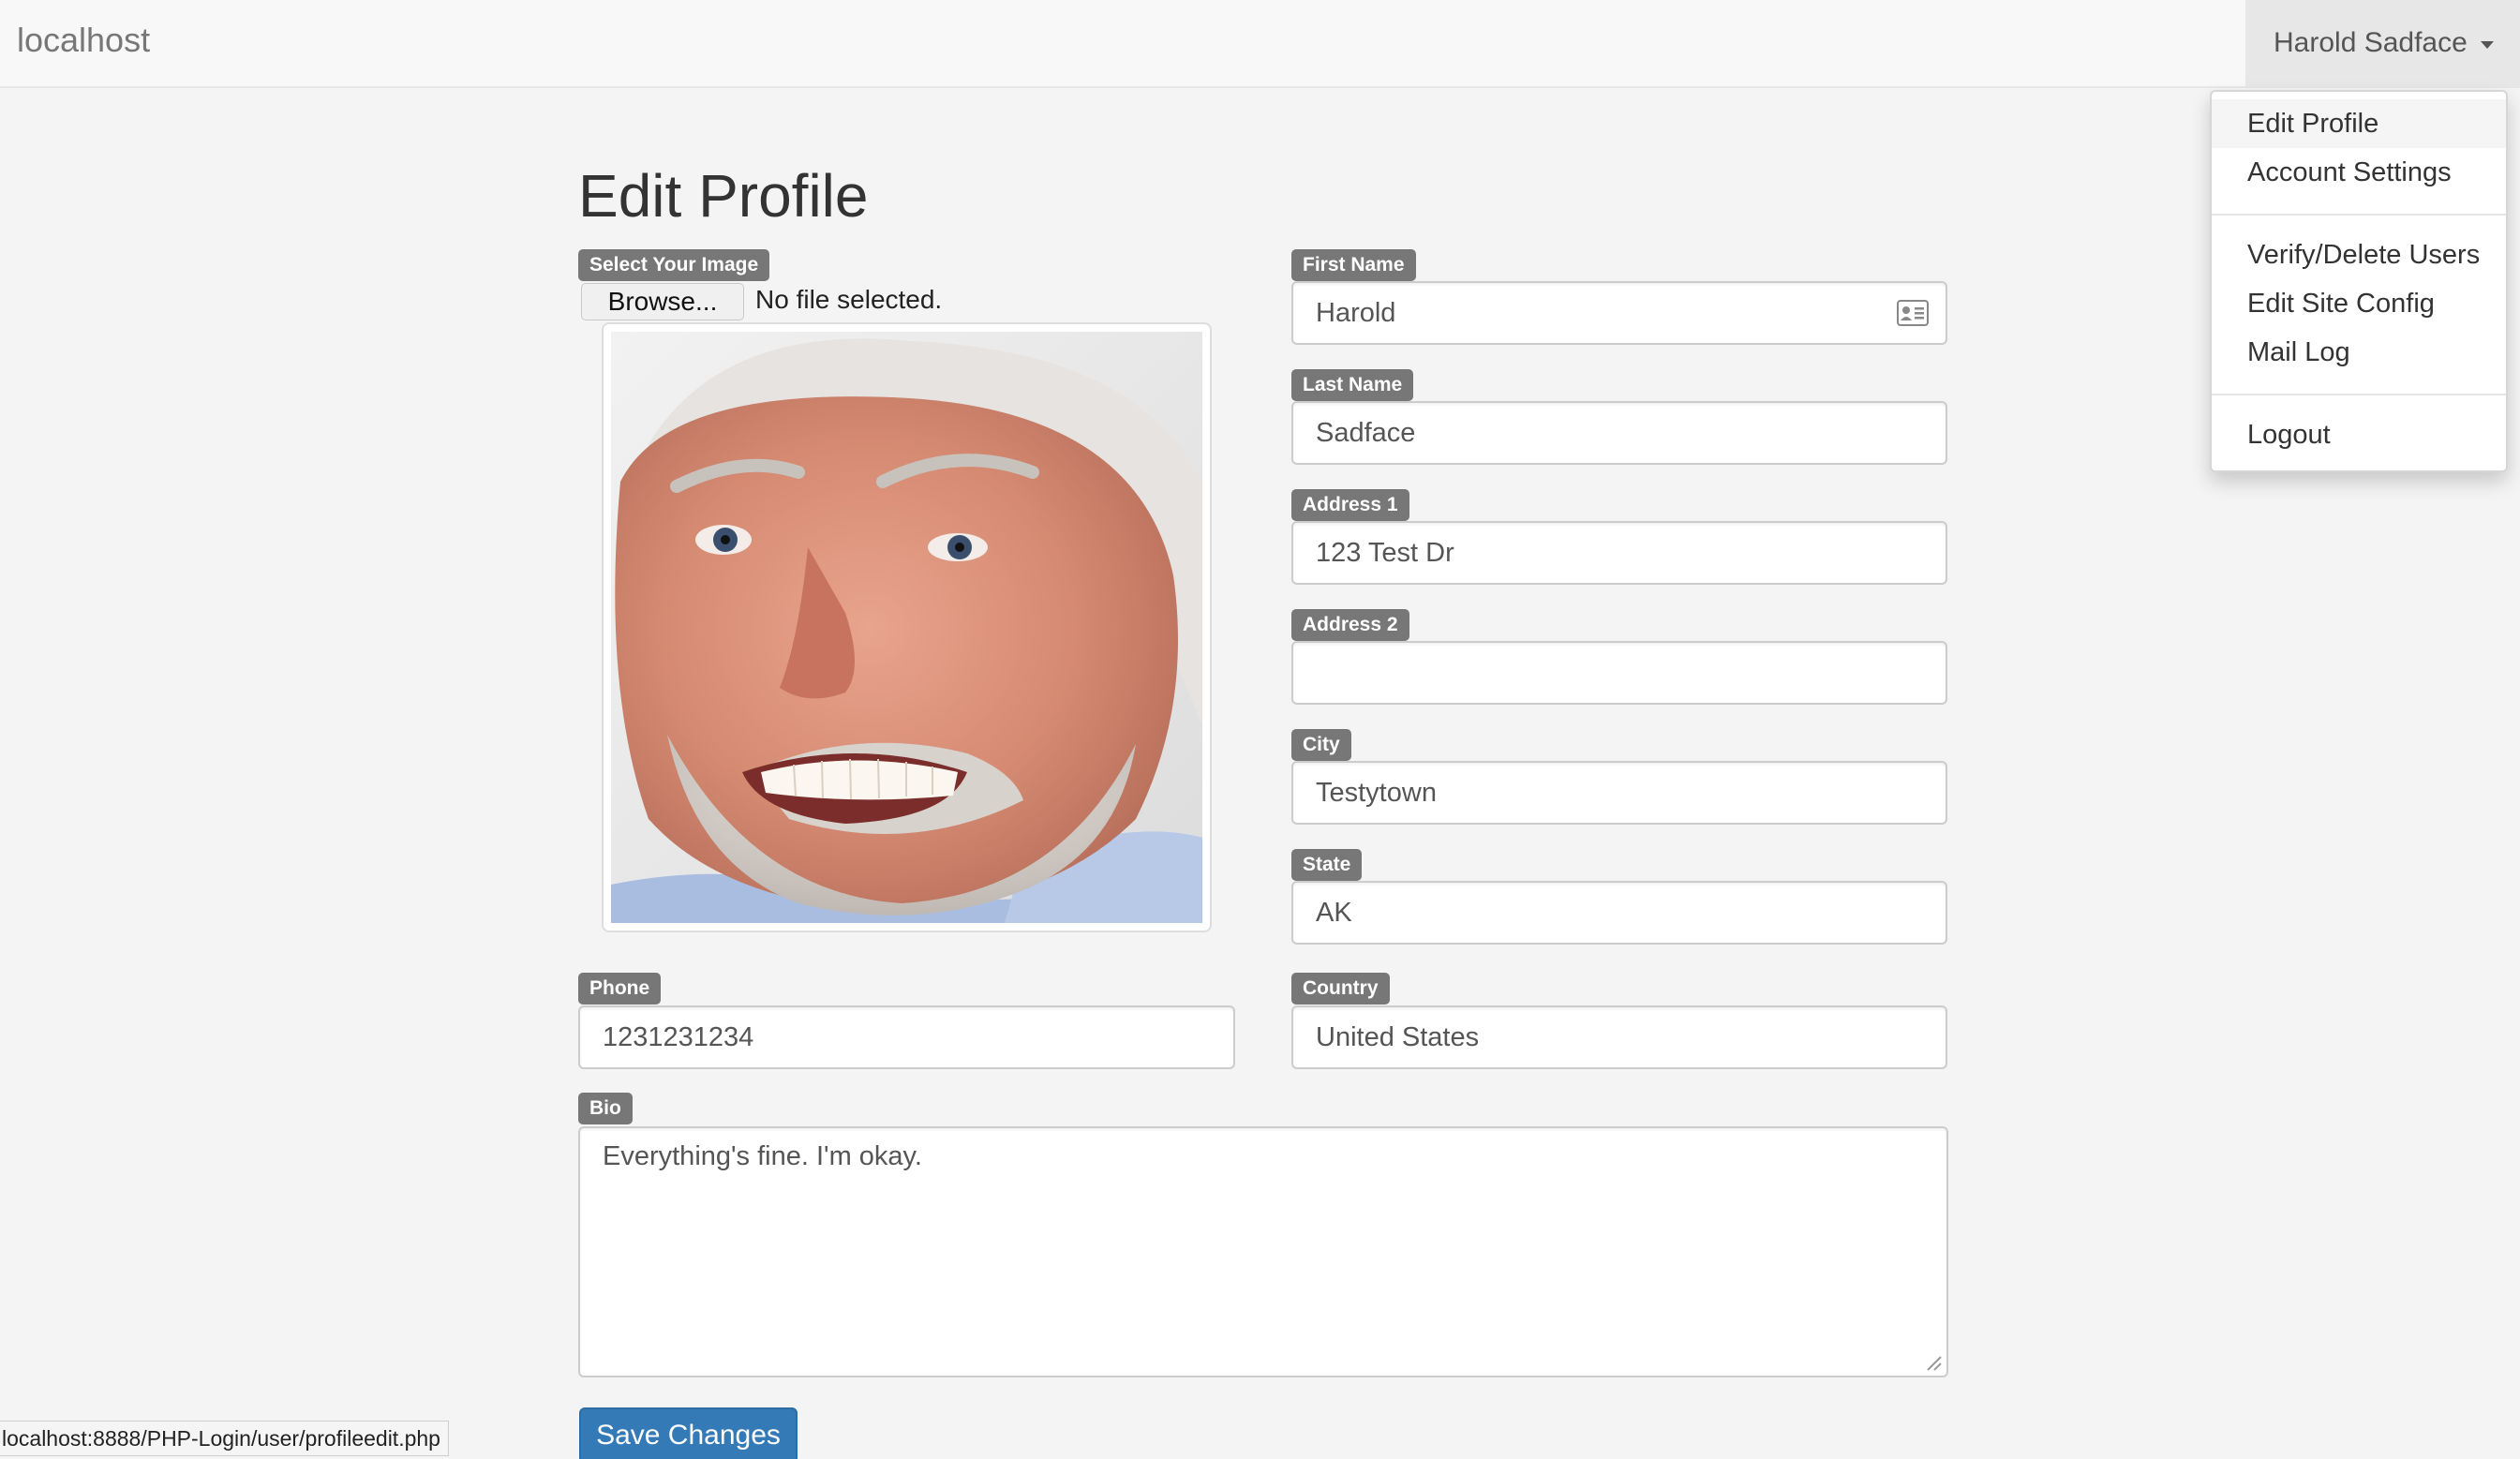 The image size is (2520, 1459). What do you see at coordinates (1619, 673) in the screenshot?
I see `address2-input` at bounding box center [1619, 673].